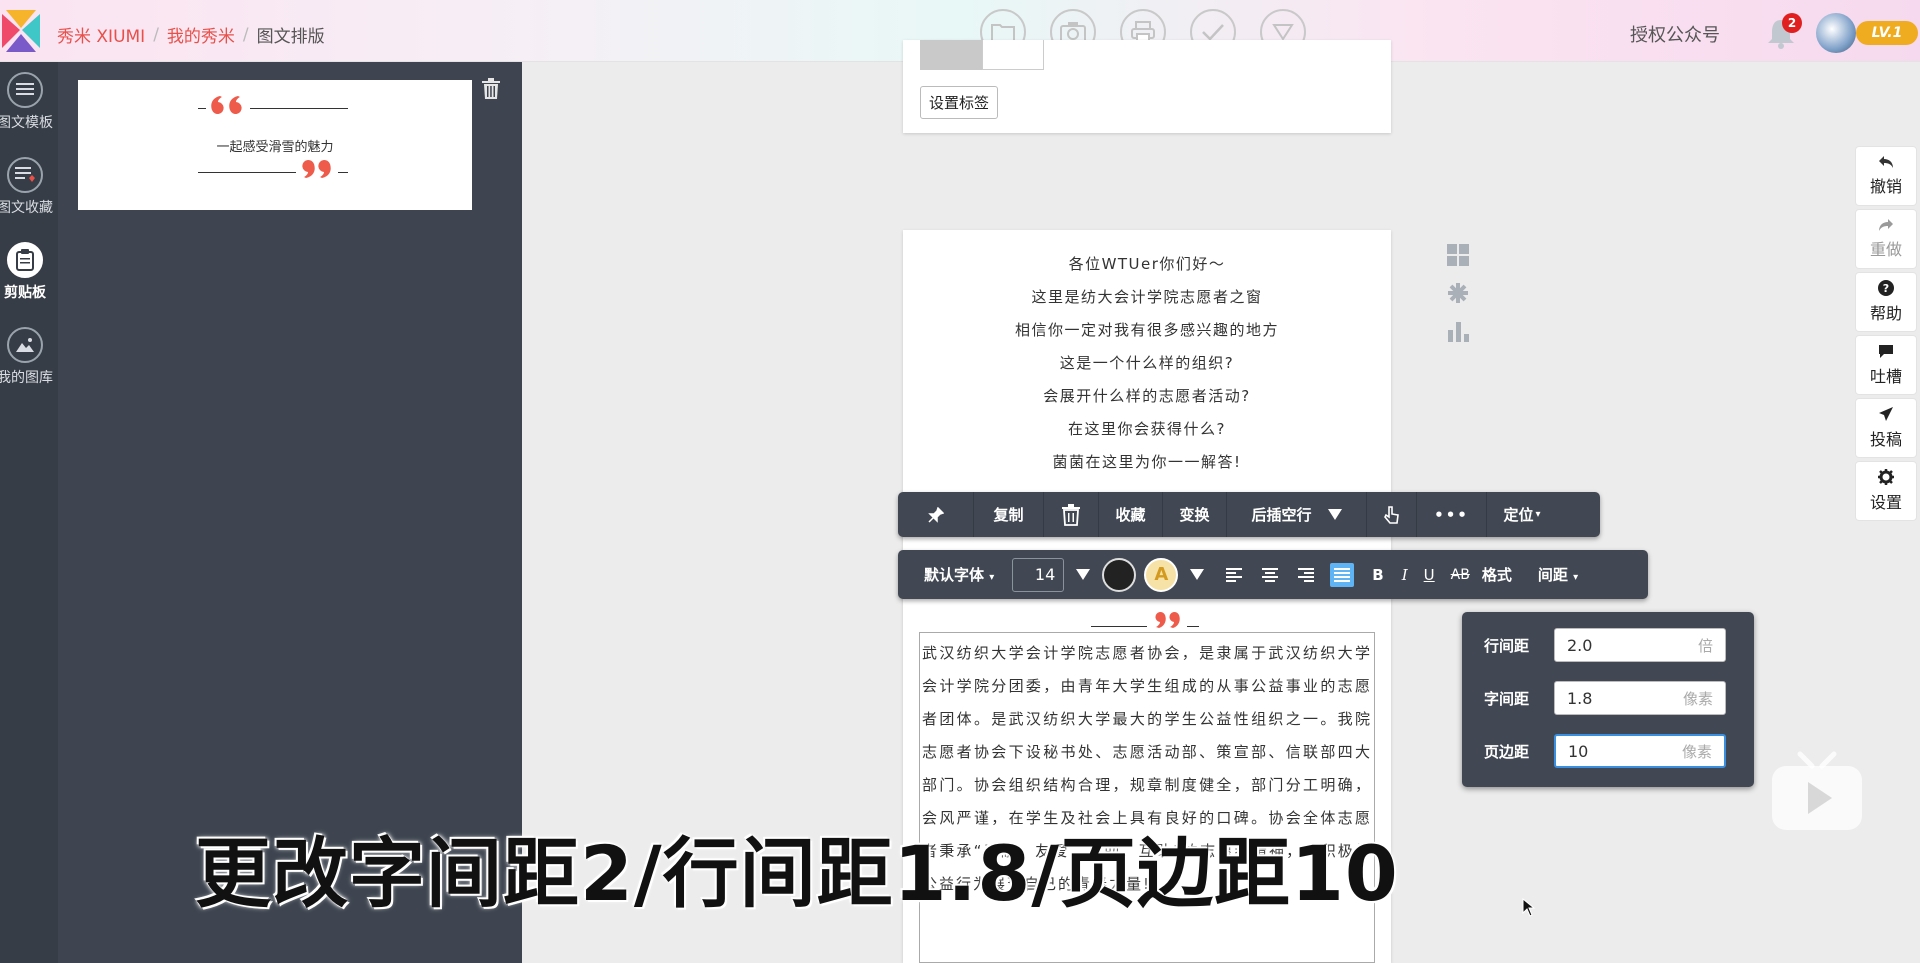 Image resolution: width=1920 pixels, height=963 pixels. I want to click on mouse-cursor-icon, so click(1529, 907).